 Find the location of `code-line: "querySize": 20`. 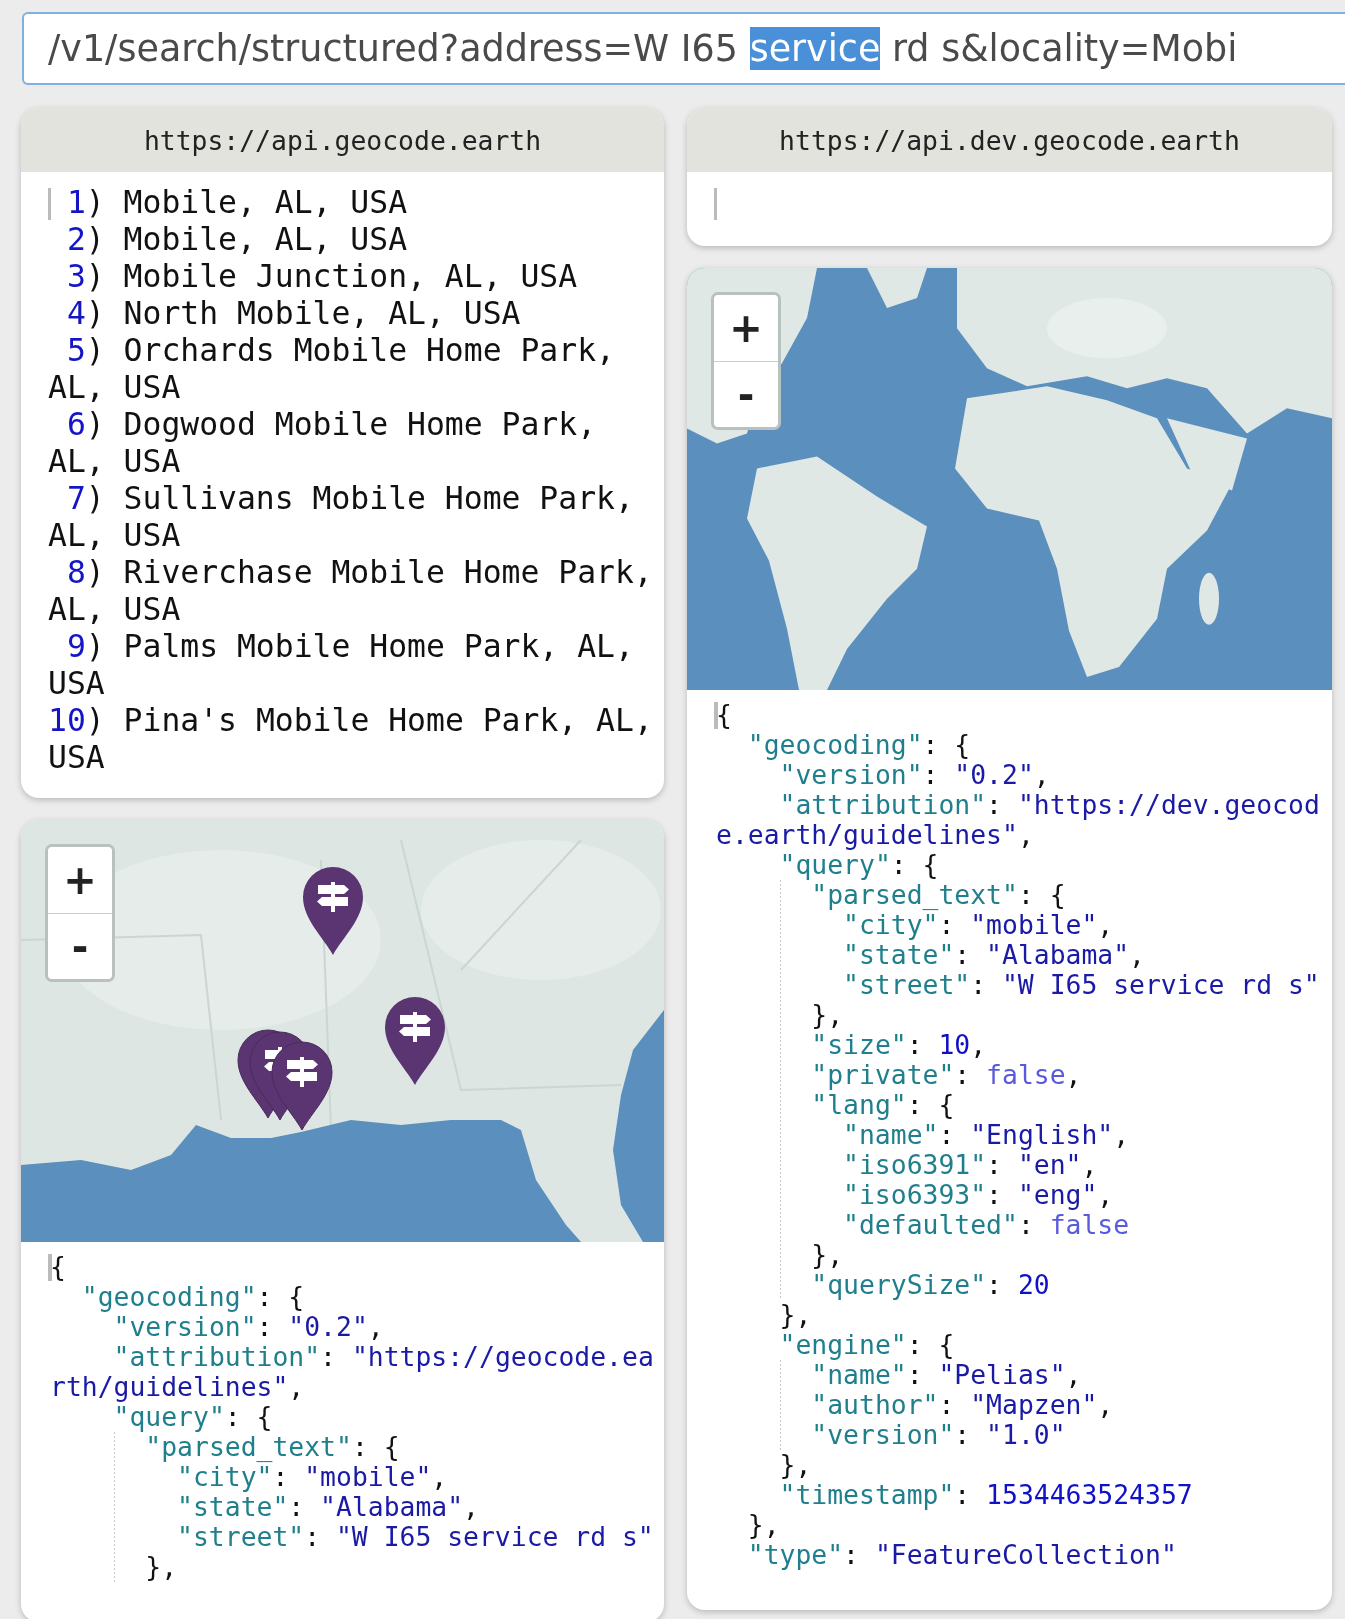

code-line: "querySize": 20 is located at coordinates (930, 1285).